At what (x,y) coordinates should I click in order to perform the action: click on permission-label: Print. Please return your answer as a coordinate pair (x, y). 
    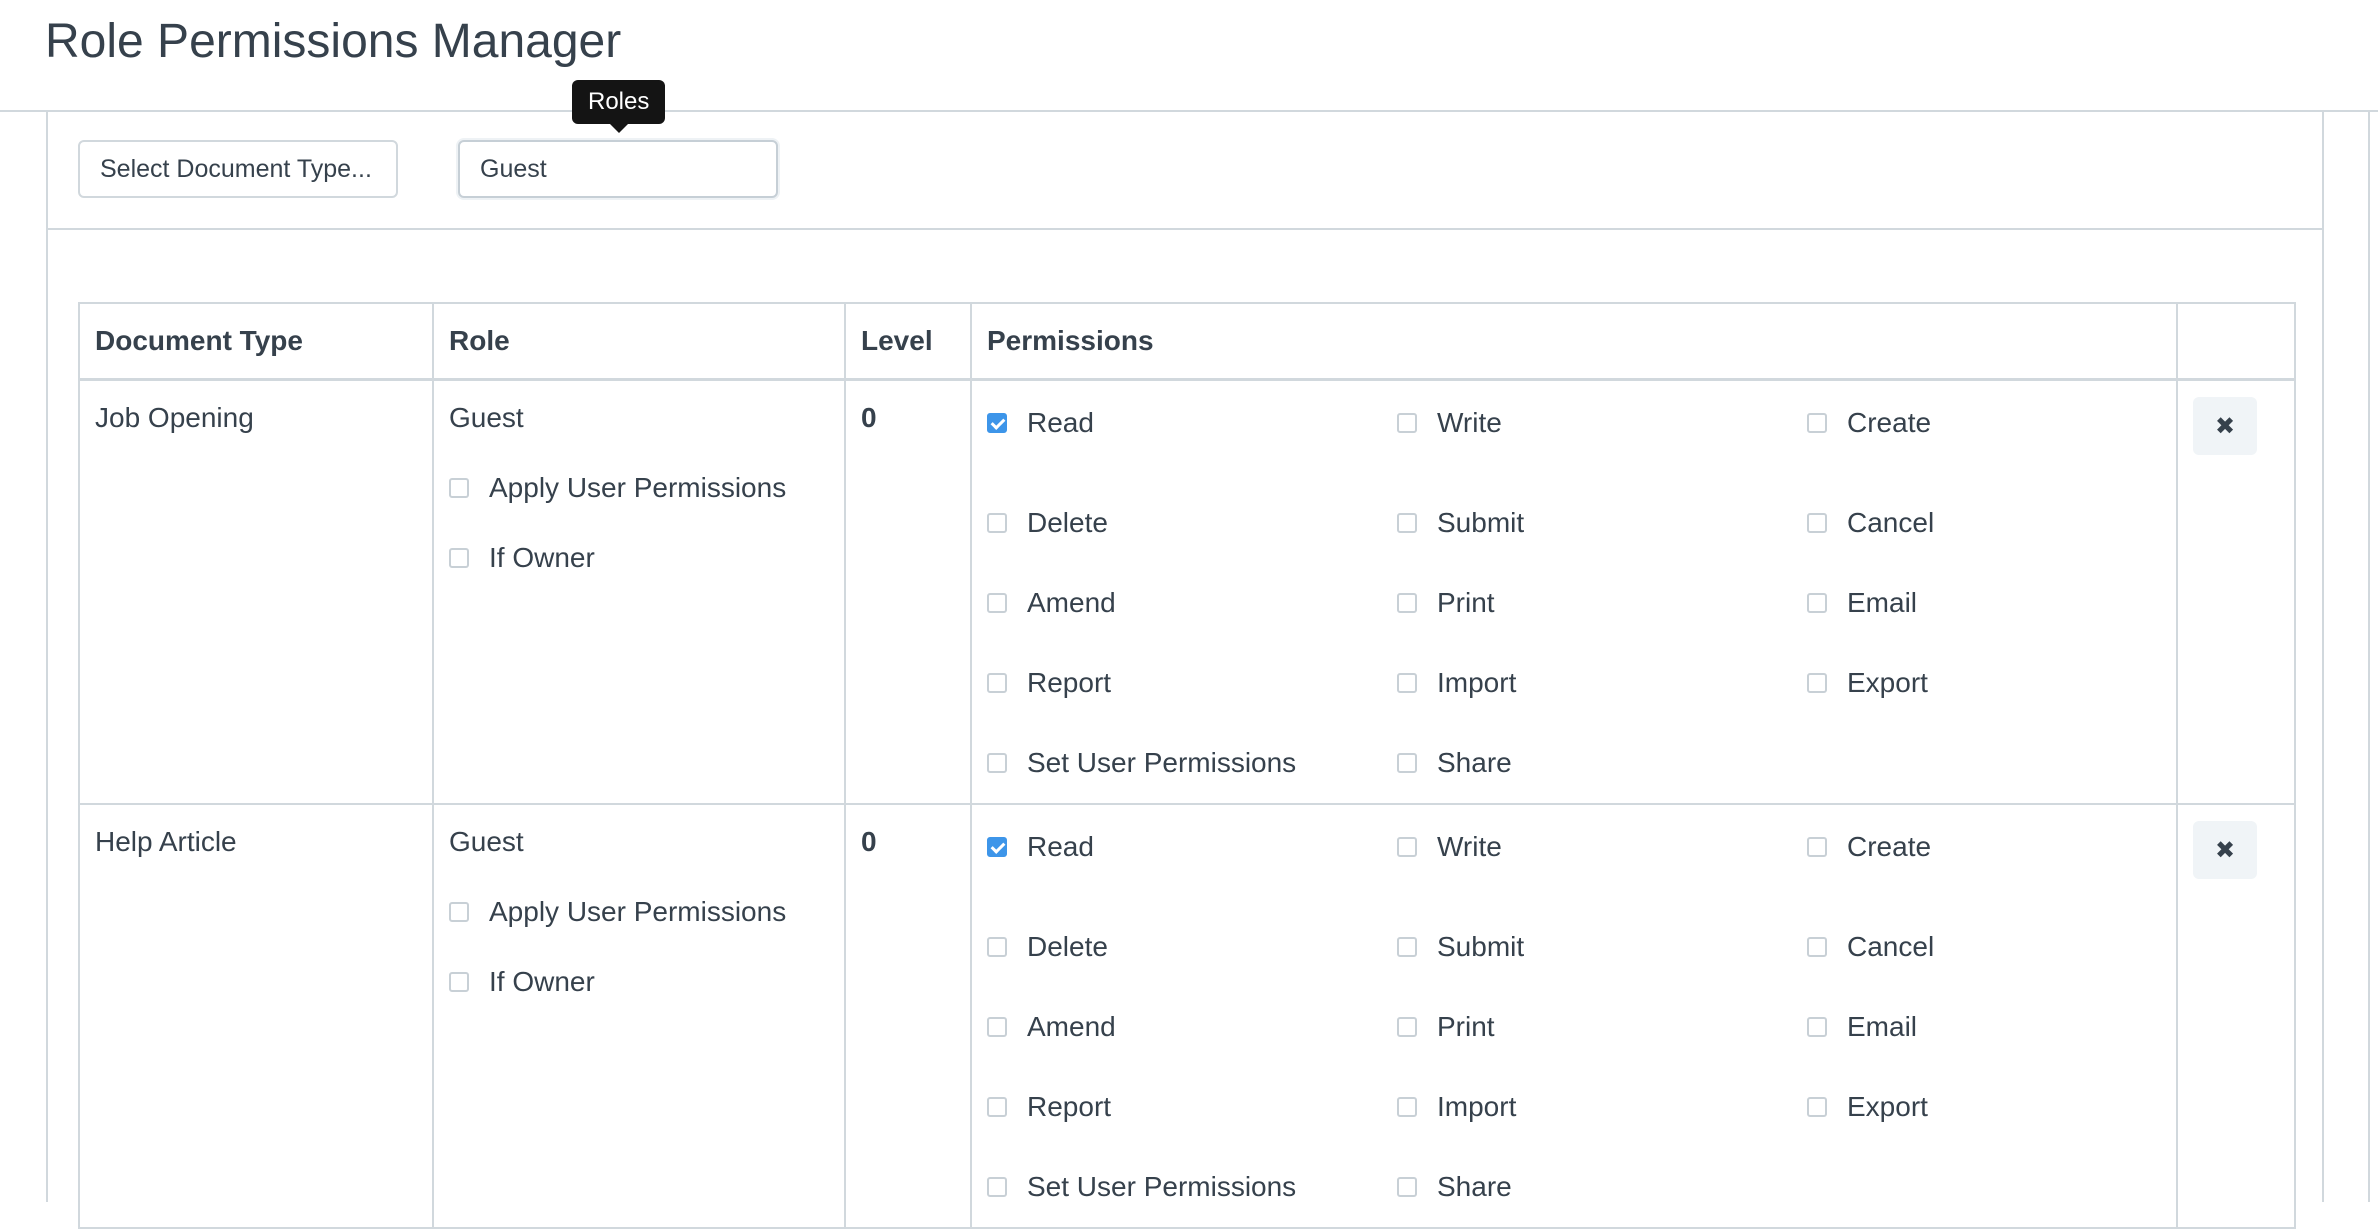
    Looking at the image, I should click on (1466, 602).